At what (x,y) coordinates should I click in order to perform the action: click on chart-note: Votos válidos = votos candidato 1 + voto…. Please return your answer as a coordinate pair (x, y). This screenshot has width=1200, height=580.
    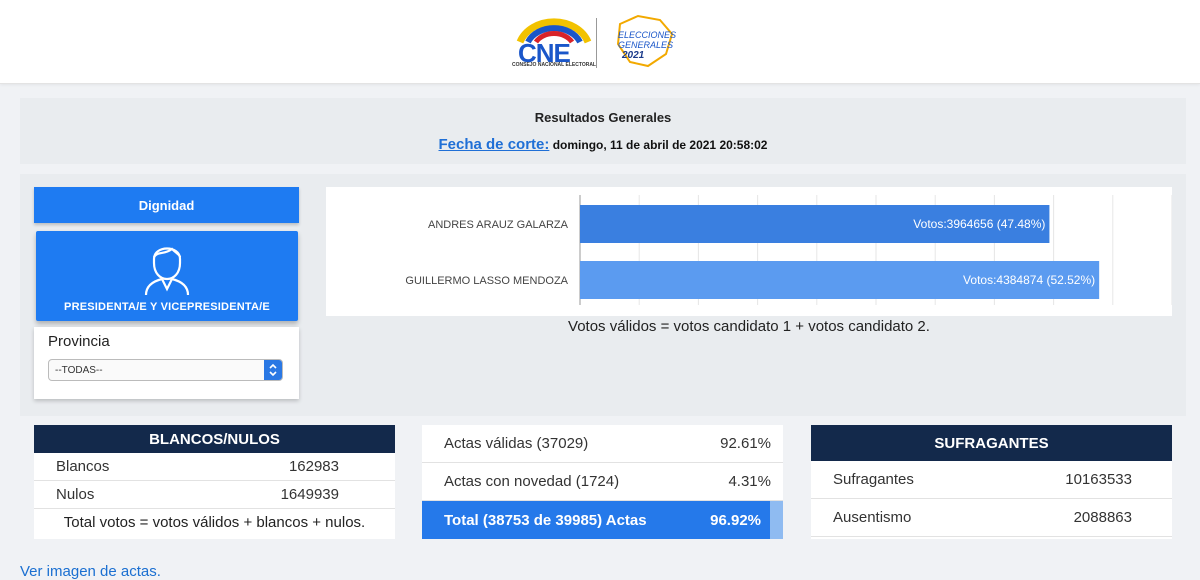
    Looking at the image, I should click on (749, 326).